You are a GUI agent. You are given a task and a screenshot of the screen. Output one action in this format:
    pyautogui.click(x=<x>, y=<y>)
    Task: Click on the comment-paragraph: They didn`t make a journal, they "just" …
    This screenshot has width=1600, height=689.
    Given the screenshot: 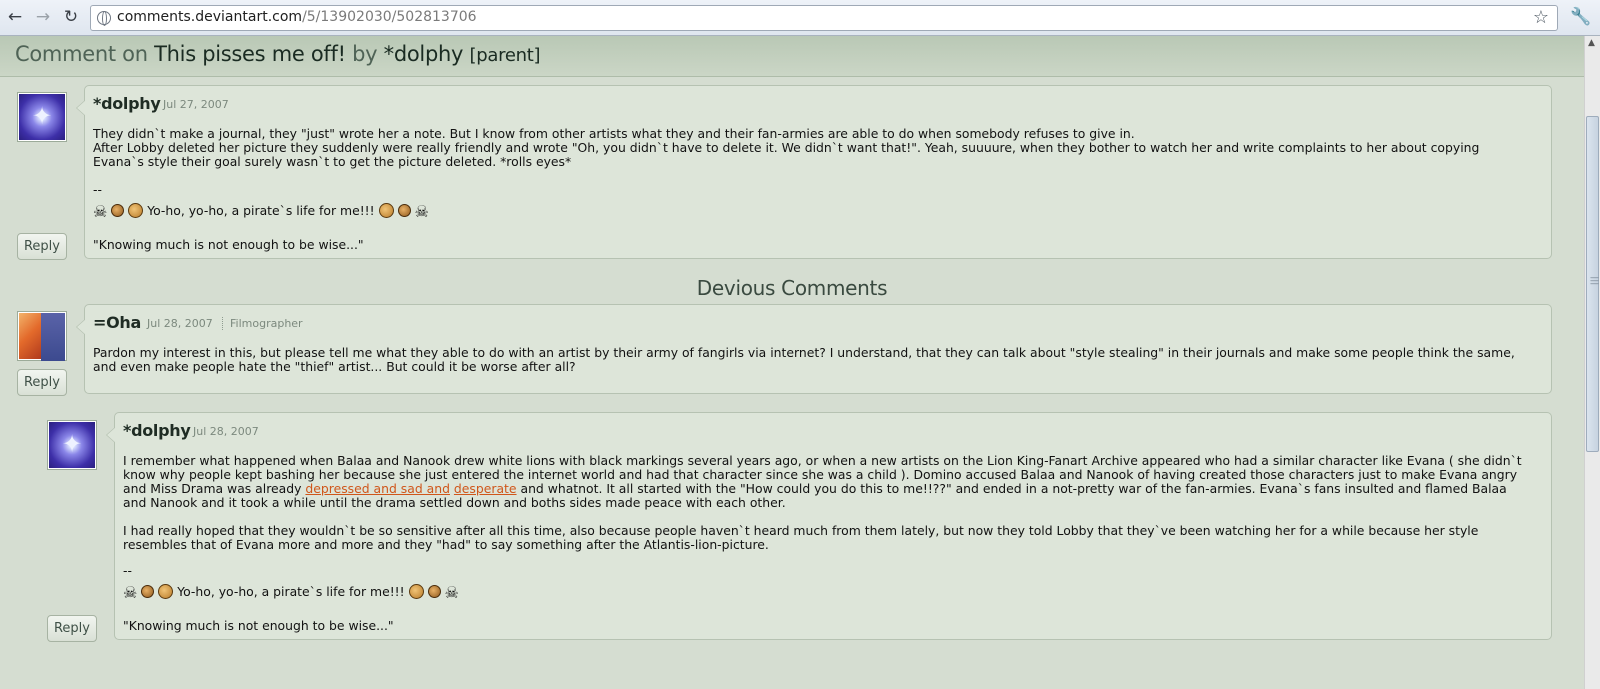 What is the action you would take?
    pyautogui.click(x=614, y=133)
    